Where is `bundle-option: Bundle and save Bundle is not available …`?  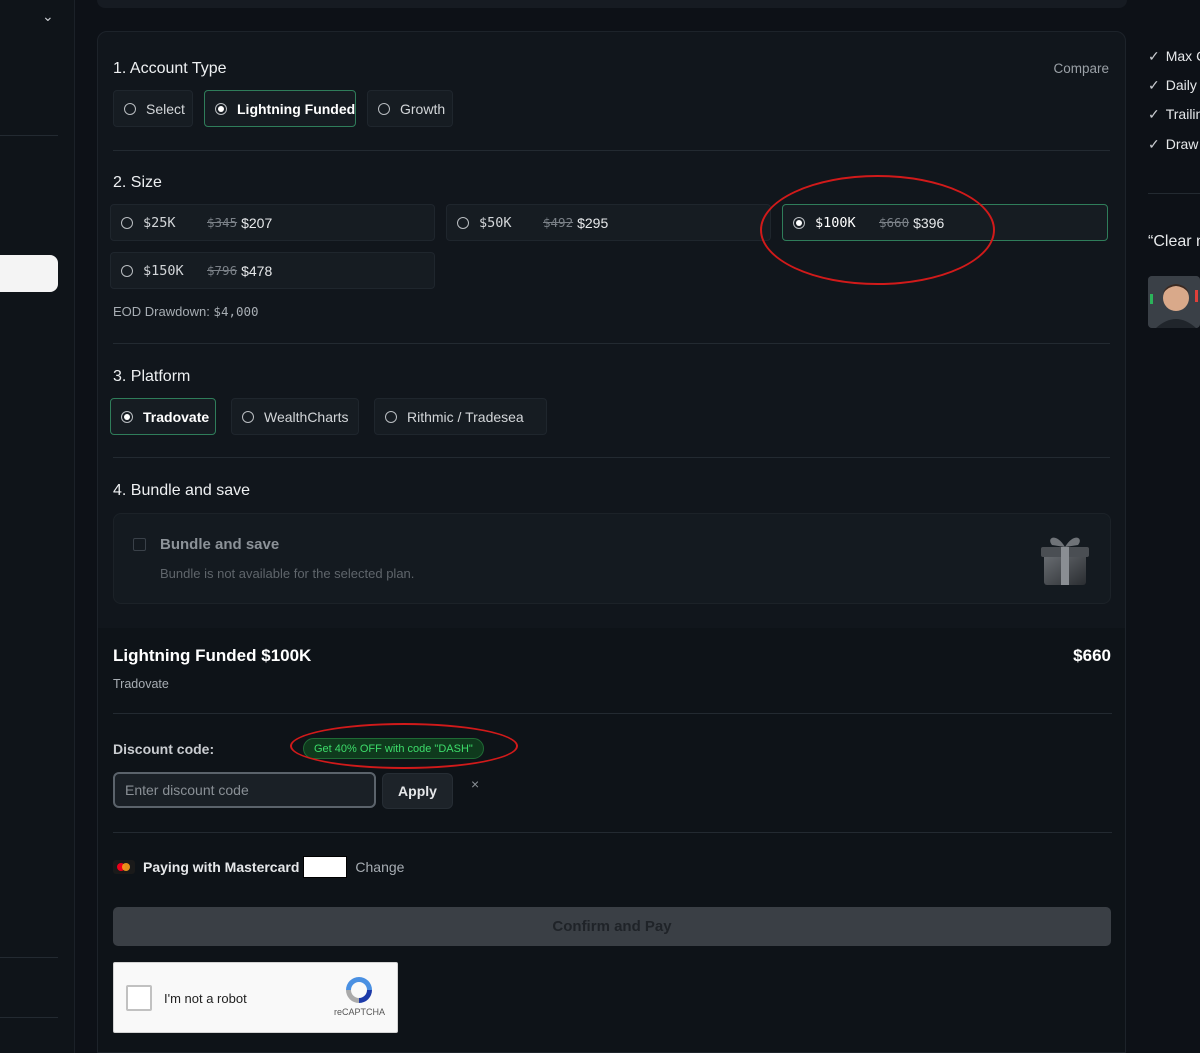
bundle-option: Bundle and save Bundle is not available … is located at coordinates (612, 558).